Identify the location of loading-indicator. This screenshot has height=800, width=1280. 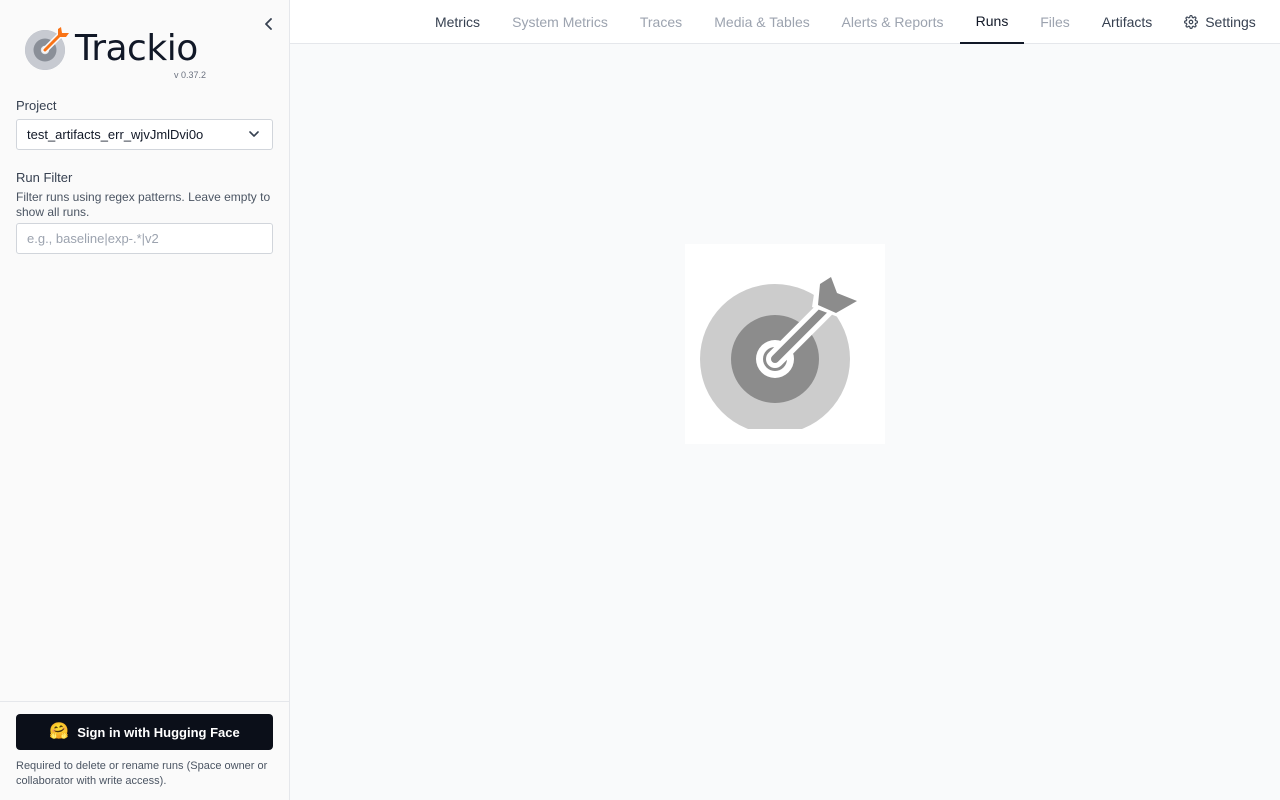
(785, 344).